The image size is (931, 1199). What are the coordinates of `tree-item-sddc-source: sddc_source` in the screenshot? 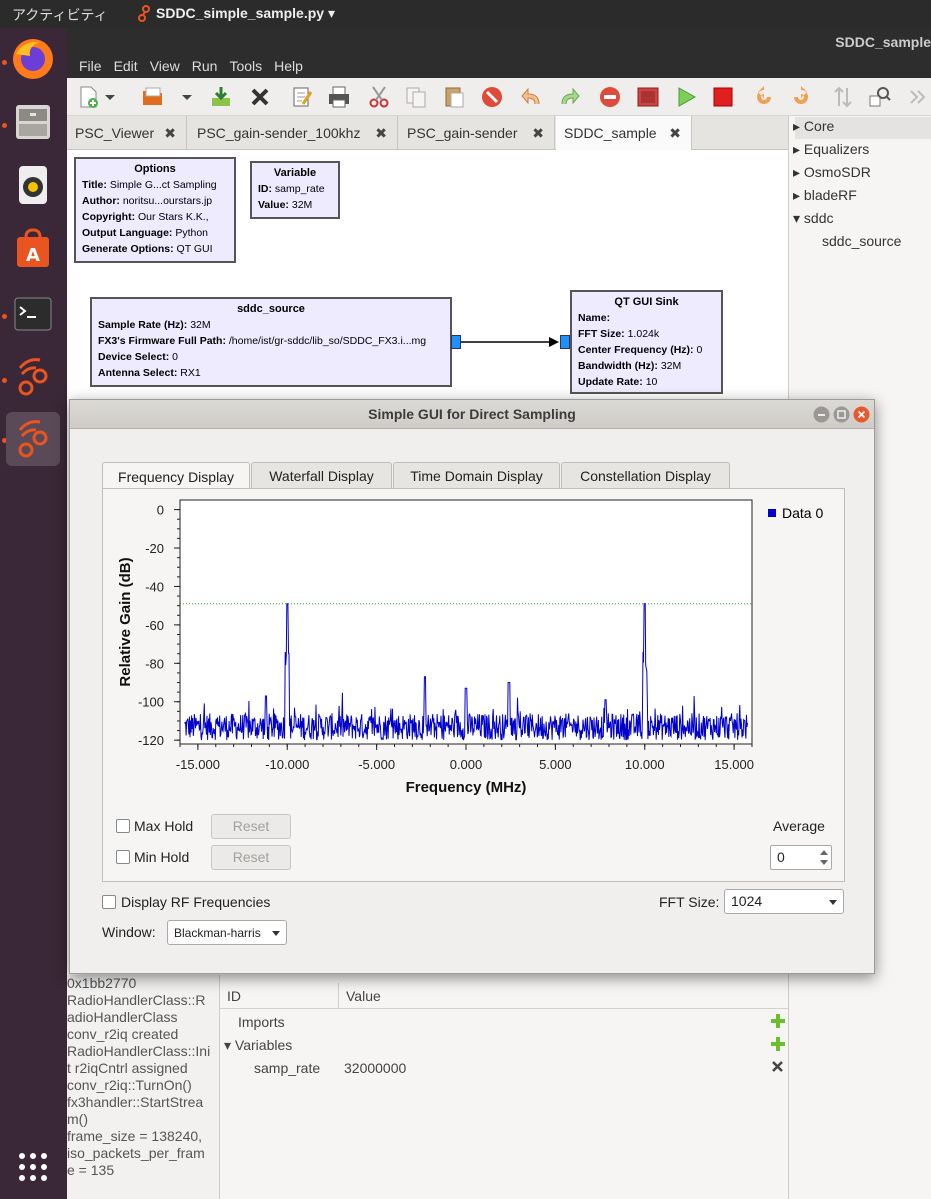 It's located at (861, 241).